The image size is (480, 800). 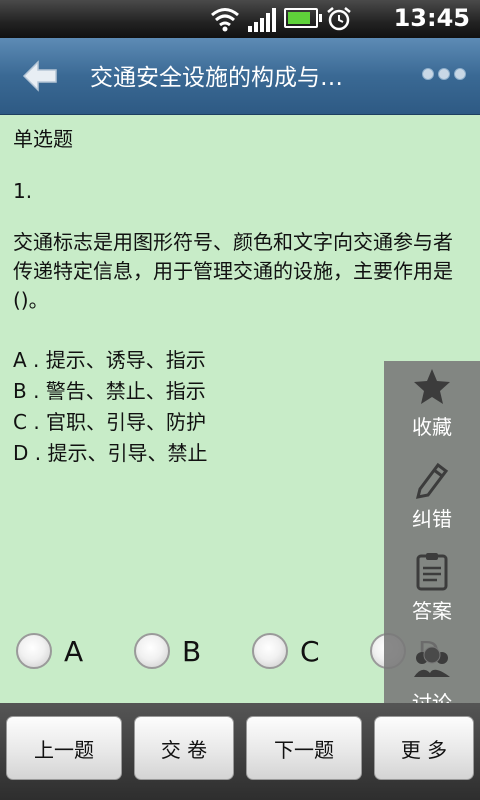 I want to click on answer-a-label: A, so click(x=74, y=651).